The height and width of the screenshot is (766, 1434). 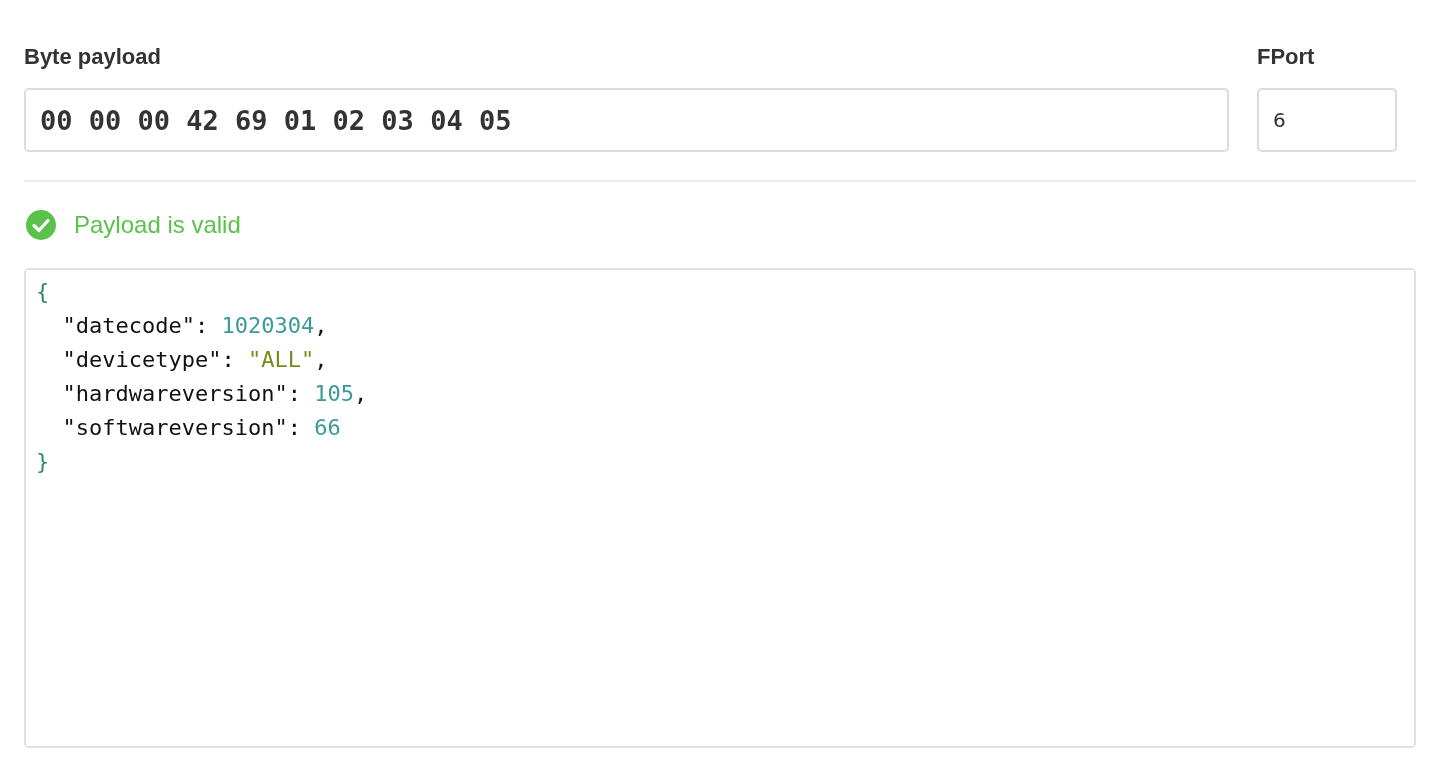 I want to click on code-line: }, so click(x=43, y=462).